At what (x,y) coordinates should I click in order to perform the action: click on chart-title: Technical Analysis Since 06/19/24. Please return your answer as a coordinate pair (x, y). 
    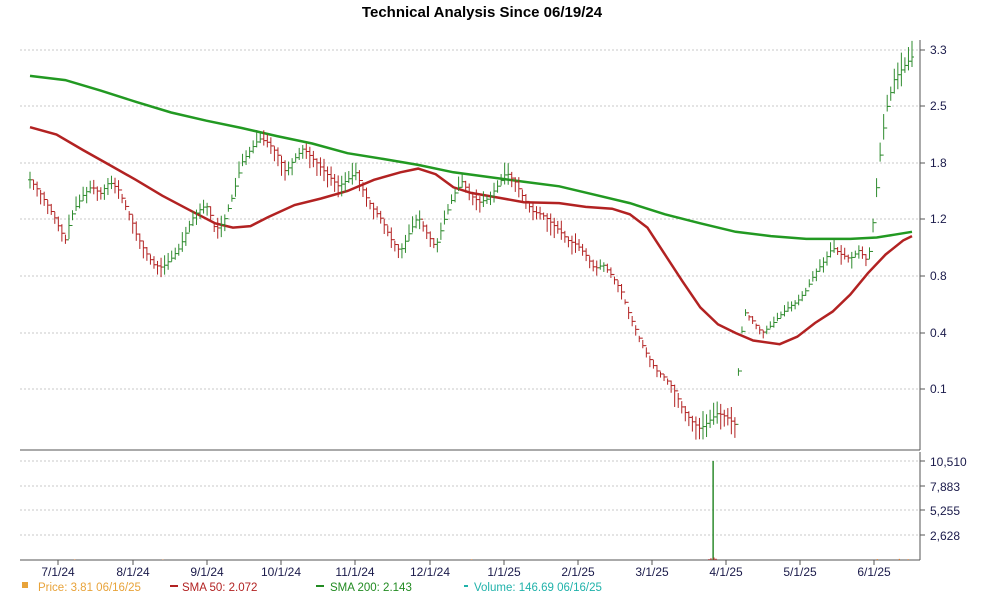
    Looking at the image, I should click on (482, 12).